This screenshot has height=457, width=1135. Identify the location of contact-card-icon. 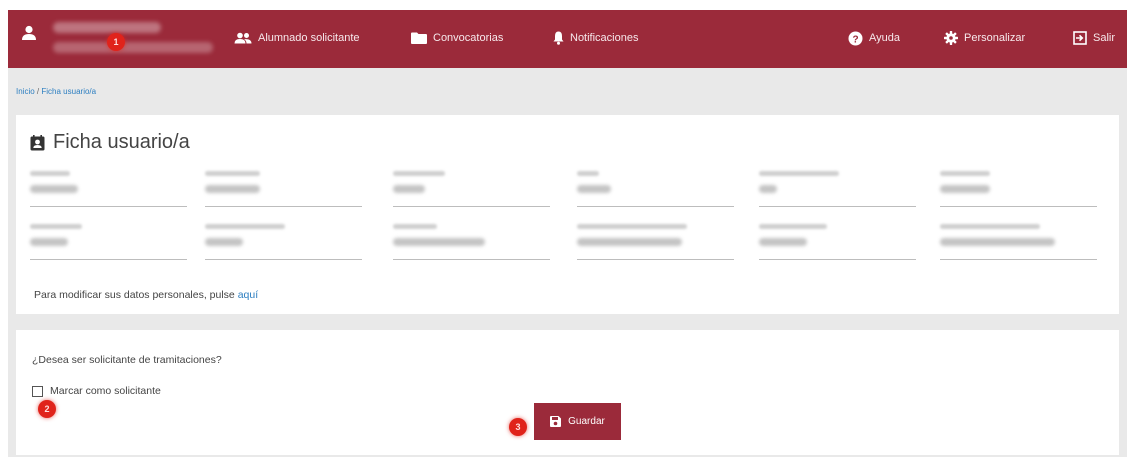
(37, 142).